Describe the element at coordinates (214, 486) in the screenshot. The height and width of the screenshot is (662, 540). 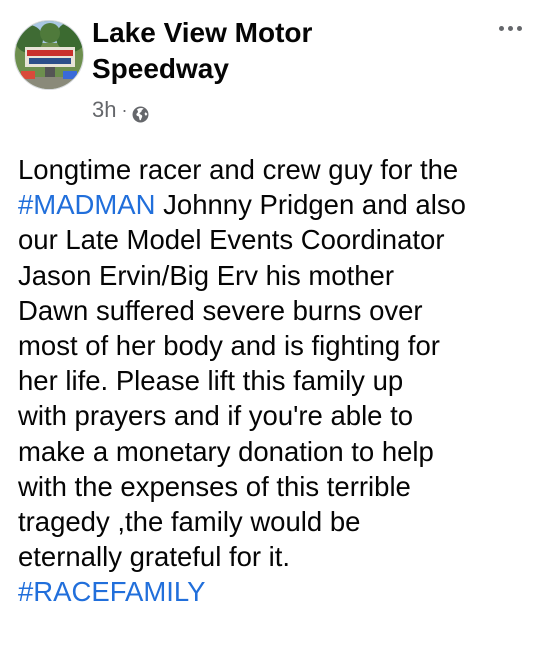
I see `post-text-line: with the expenses of this terrible` at that location.